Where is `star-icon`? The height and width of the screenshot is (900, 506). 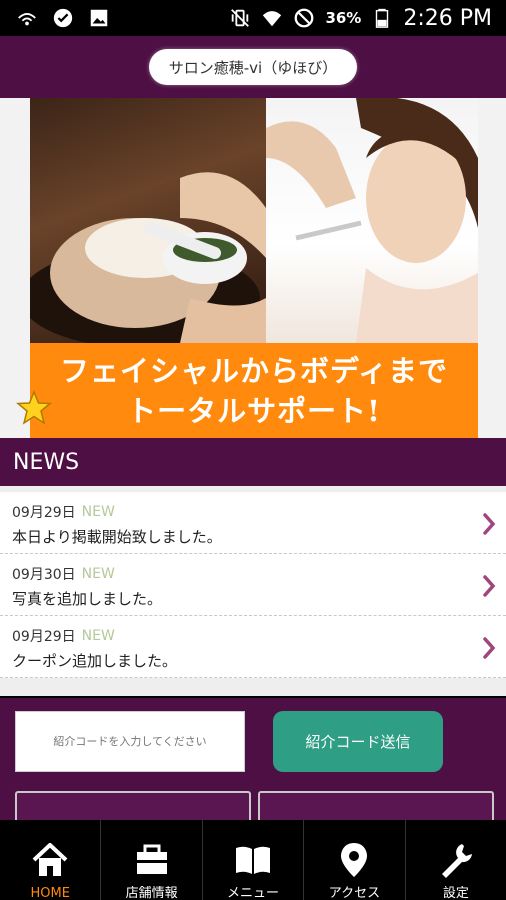
star-icon is located at coordinates (34, 407).